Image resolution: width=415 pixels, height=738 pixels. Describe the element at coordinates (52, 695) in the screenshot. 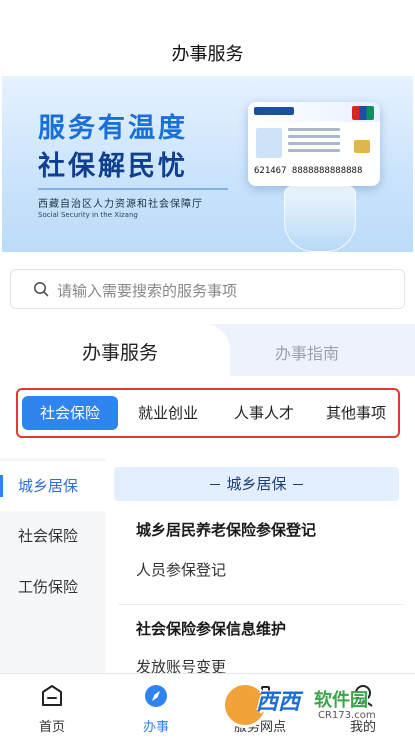

I see `home-icon` at that location.